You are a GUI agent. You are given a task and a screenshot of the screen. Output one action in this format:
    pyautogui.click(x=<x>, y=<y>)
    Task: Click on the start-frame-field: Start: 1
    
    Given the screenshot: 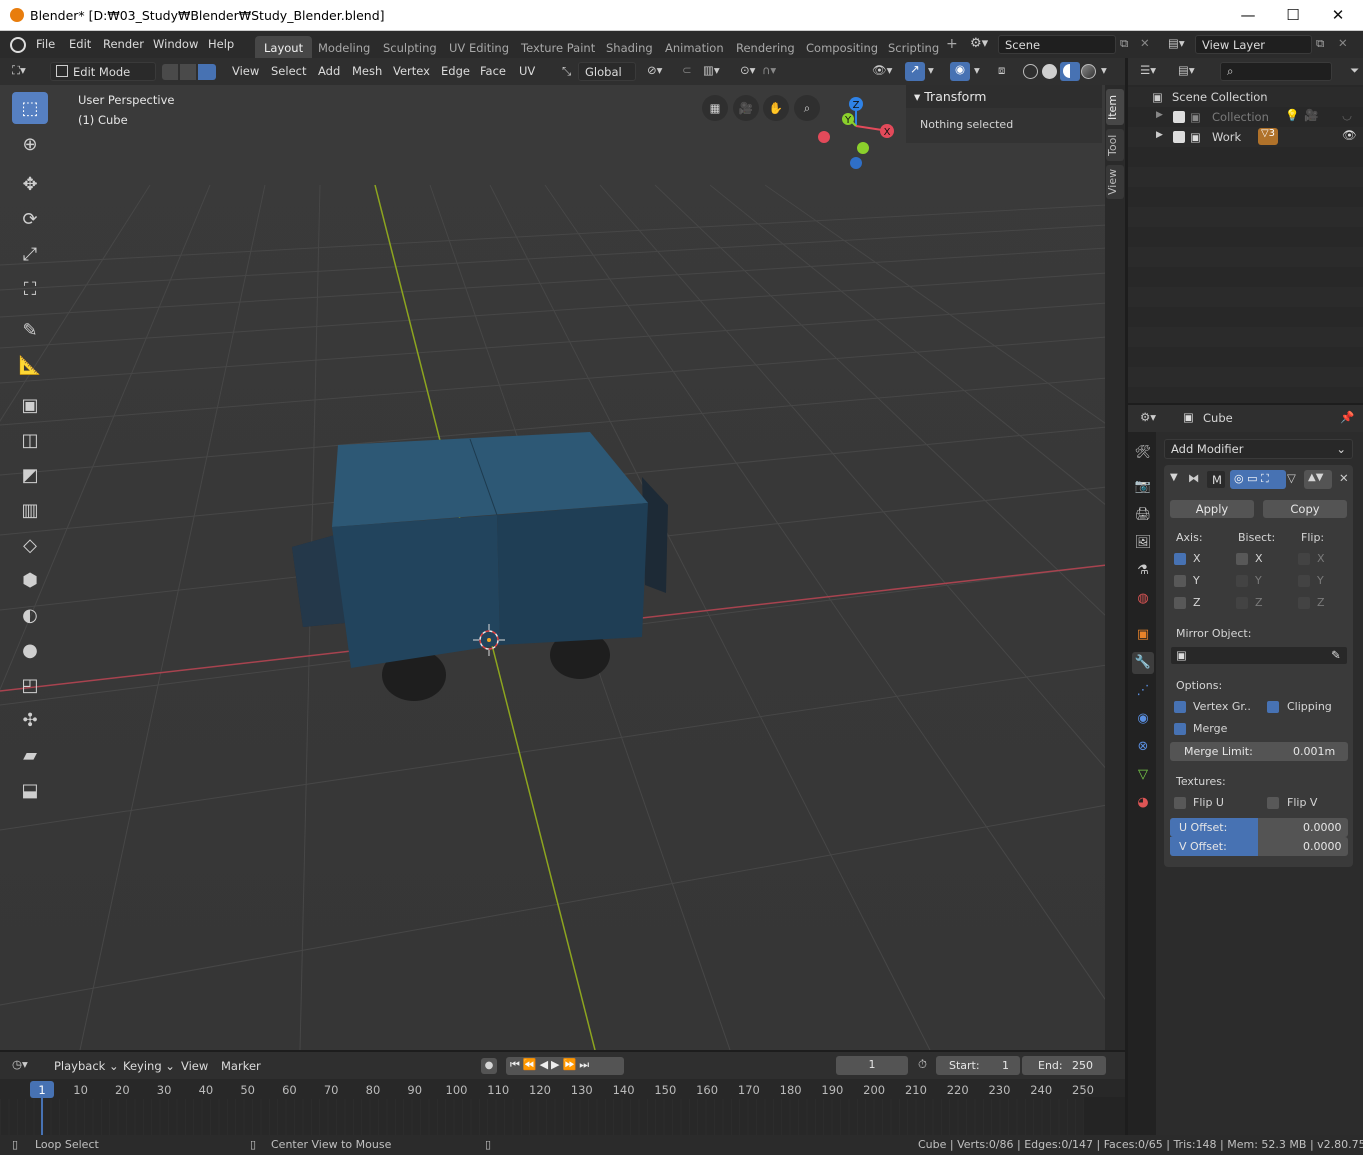 What is the action you would take?
    pyautogui.click(x=978, y=1065)
    